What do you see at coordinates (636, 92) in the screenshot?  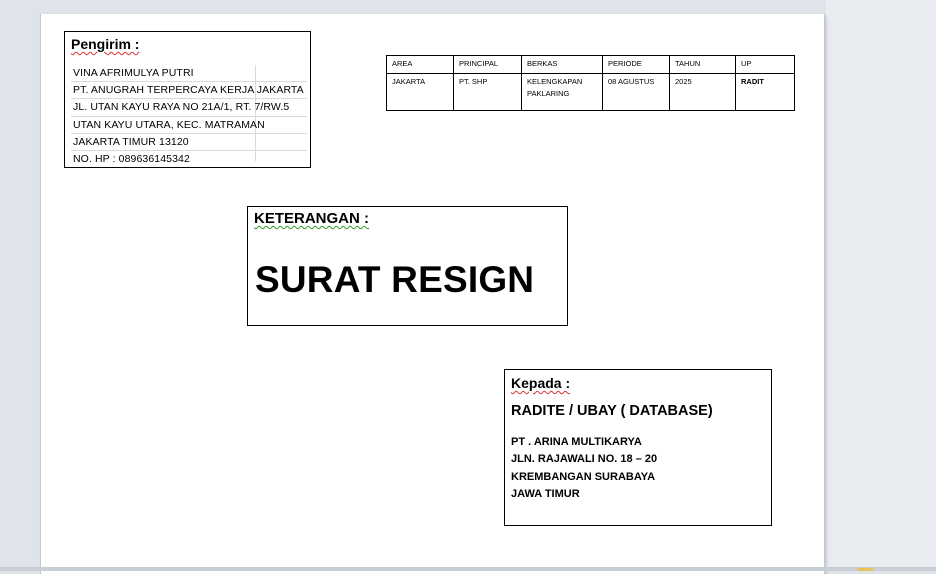 I see `value-periode: 08 AGUSTUS` at bounding box center [636, 92].